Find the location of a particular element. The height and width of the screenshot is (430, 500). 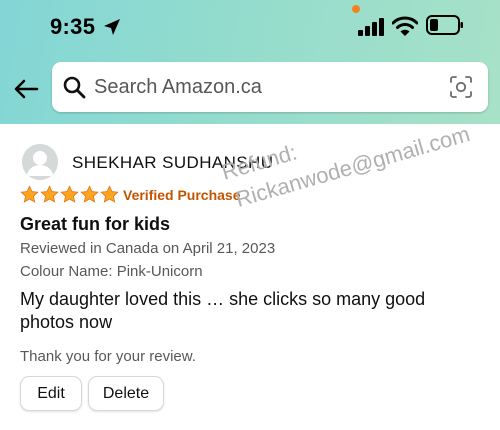

delete-button: Delete is located at coordinates (126, 393).